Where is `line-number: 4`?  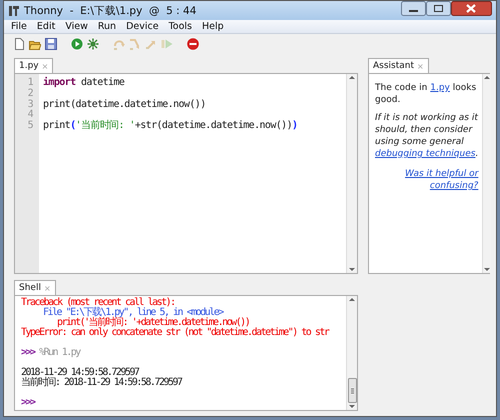
line-number: 4 is located at coordinates (30, 115).